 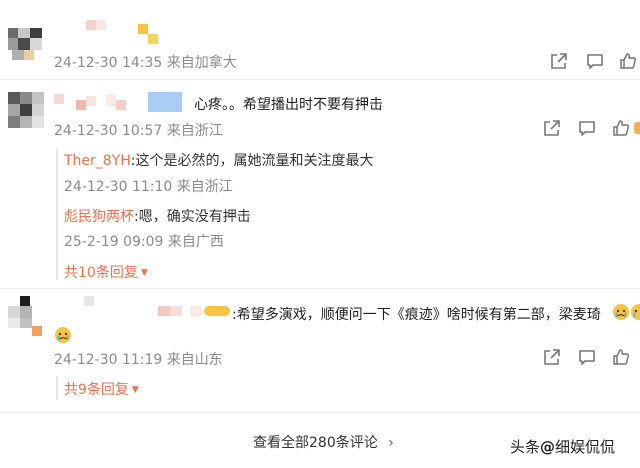 I want to click on comment-text: :希望多演戏，顺便问一下《痕迹》啥时候有第二部，梁麦琦, so click(x=416, y=315).